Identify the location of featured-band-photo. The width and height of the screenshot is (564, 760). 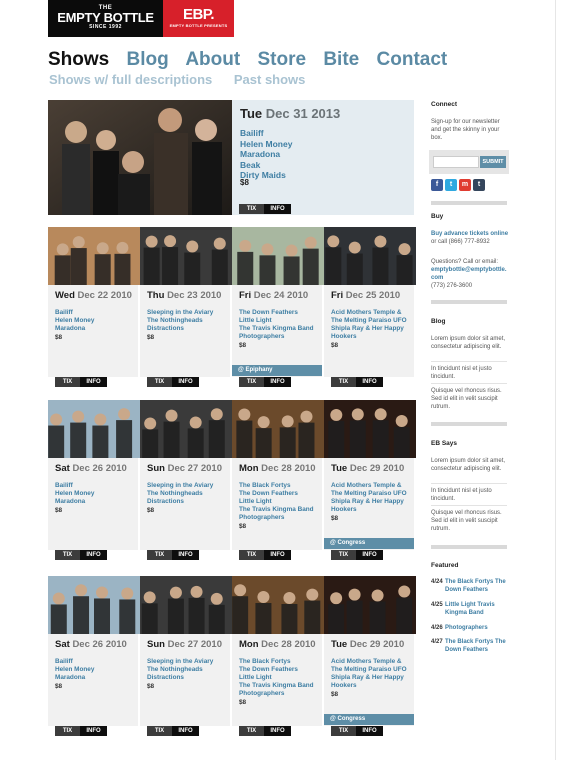
(140, 157).